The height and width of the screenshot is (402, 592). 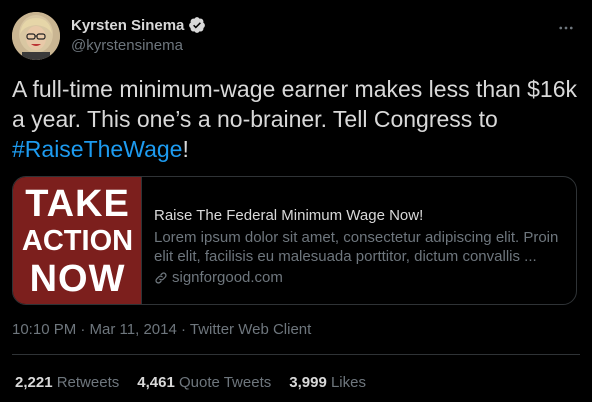 I want to click on card-image: TAKE ACTION NOW, so click(x=77, y=240).